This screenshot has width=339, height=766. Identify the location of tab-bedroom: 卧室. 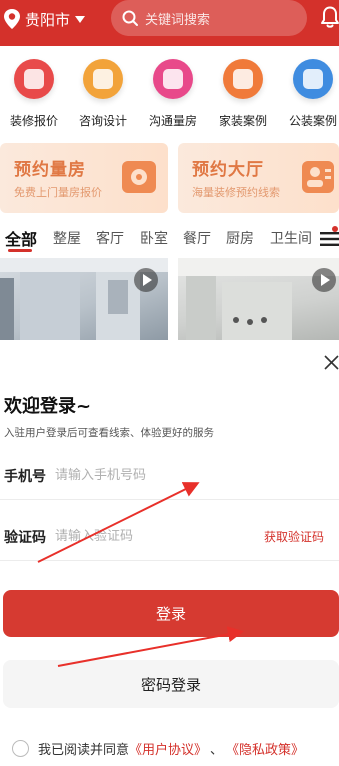
(154, 238).